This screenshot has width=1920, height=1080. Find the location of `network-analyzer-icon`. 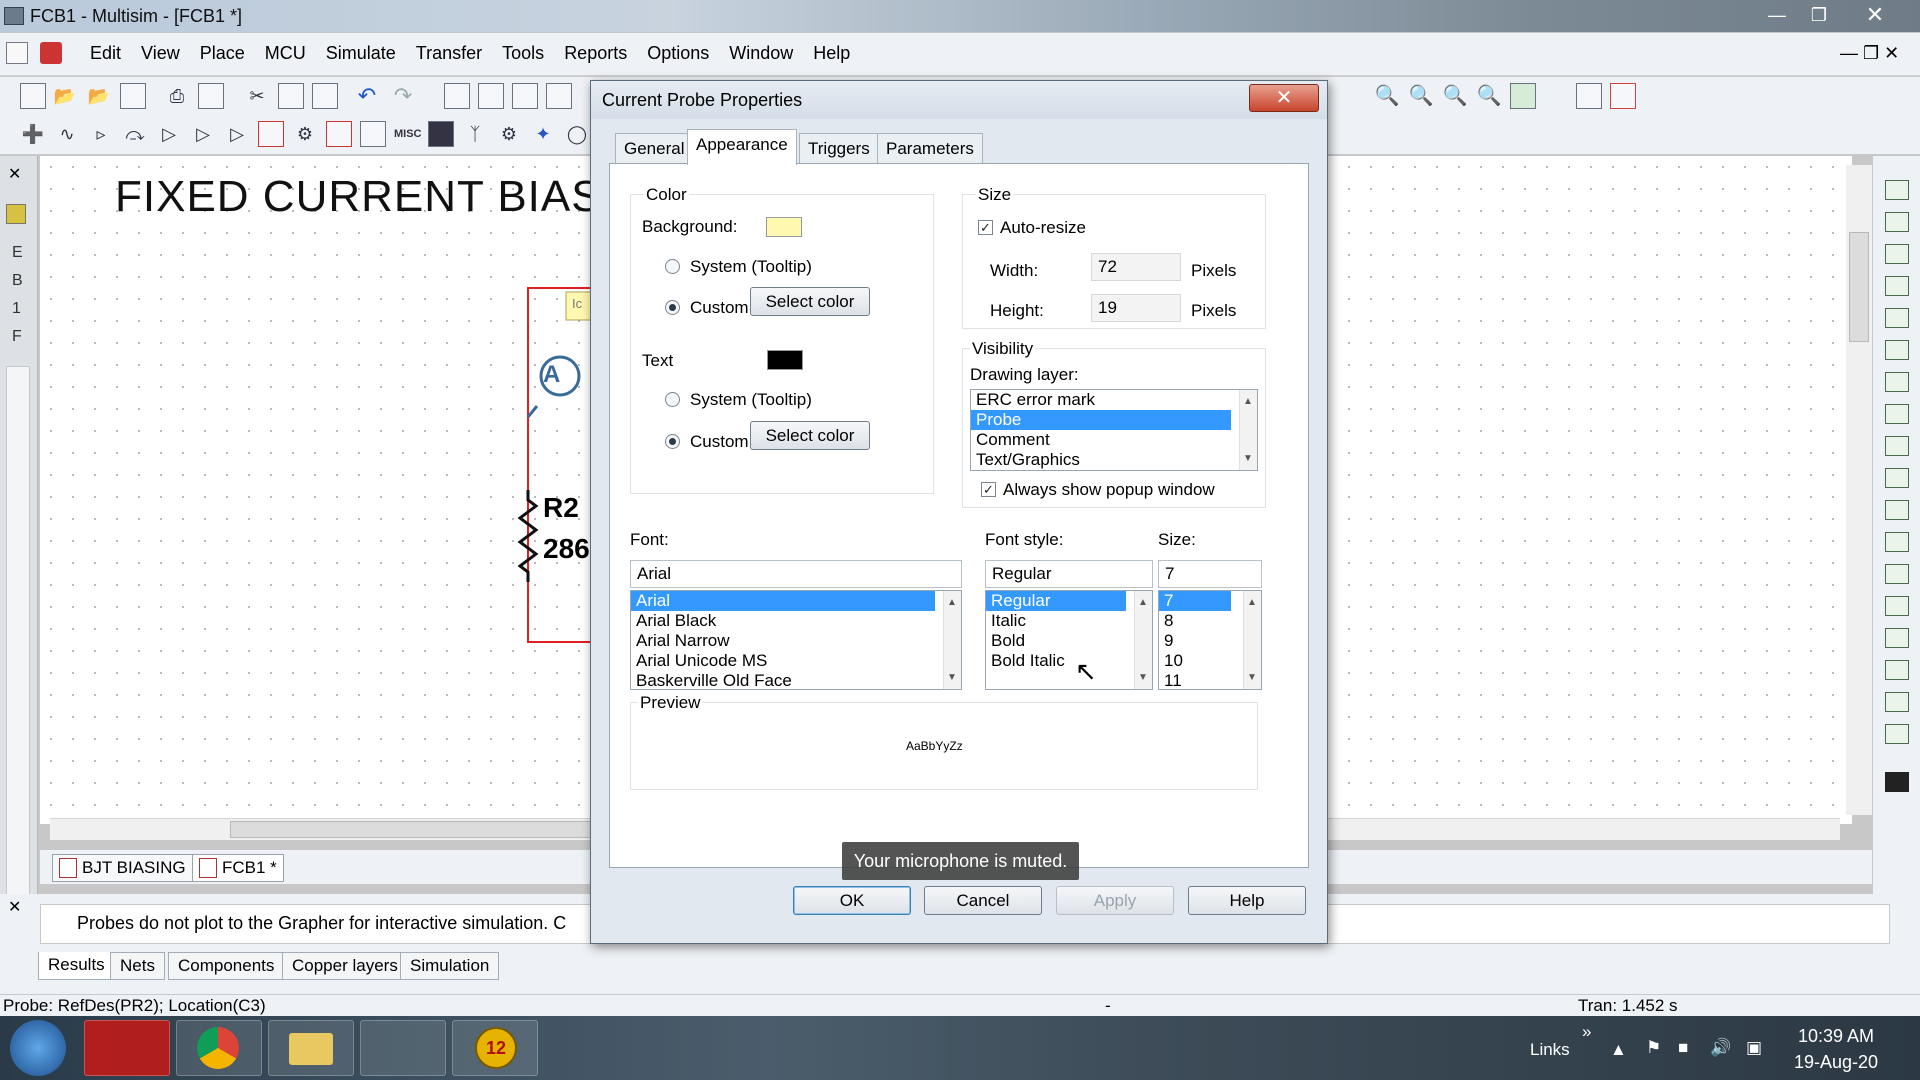

network-analyzer-icon is located at coordinates (1897, 606).